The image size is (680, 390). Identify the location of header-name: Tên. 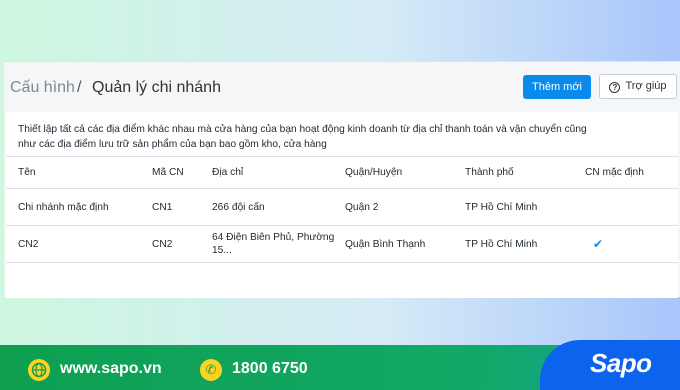
(79, 172).